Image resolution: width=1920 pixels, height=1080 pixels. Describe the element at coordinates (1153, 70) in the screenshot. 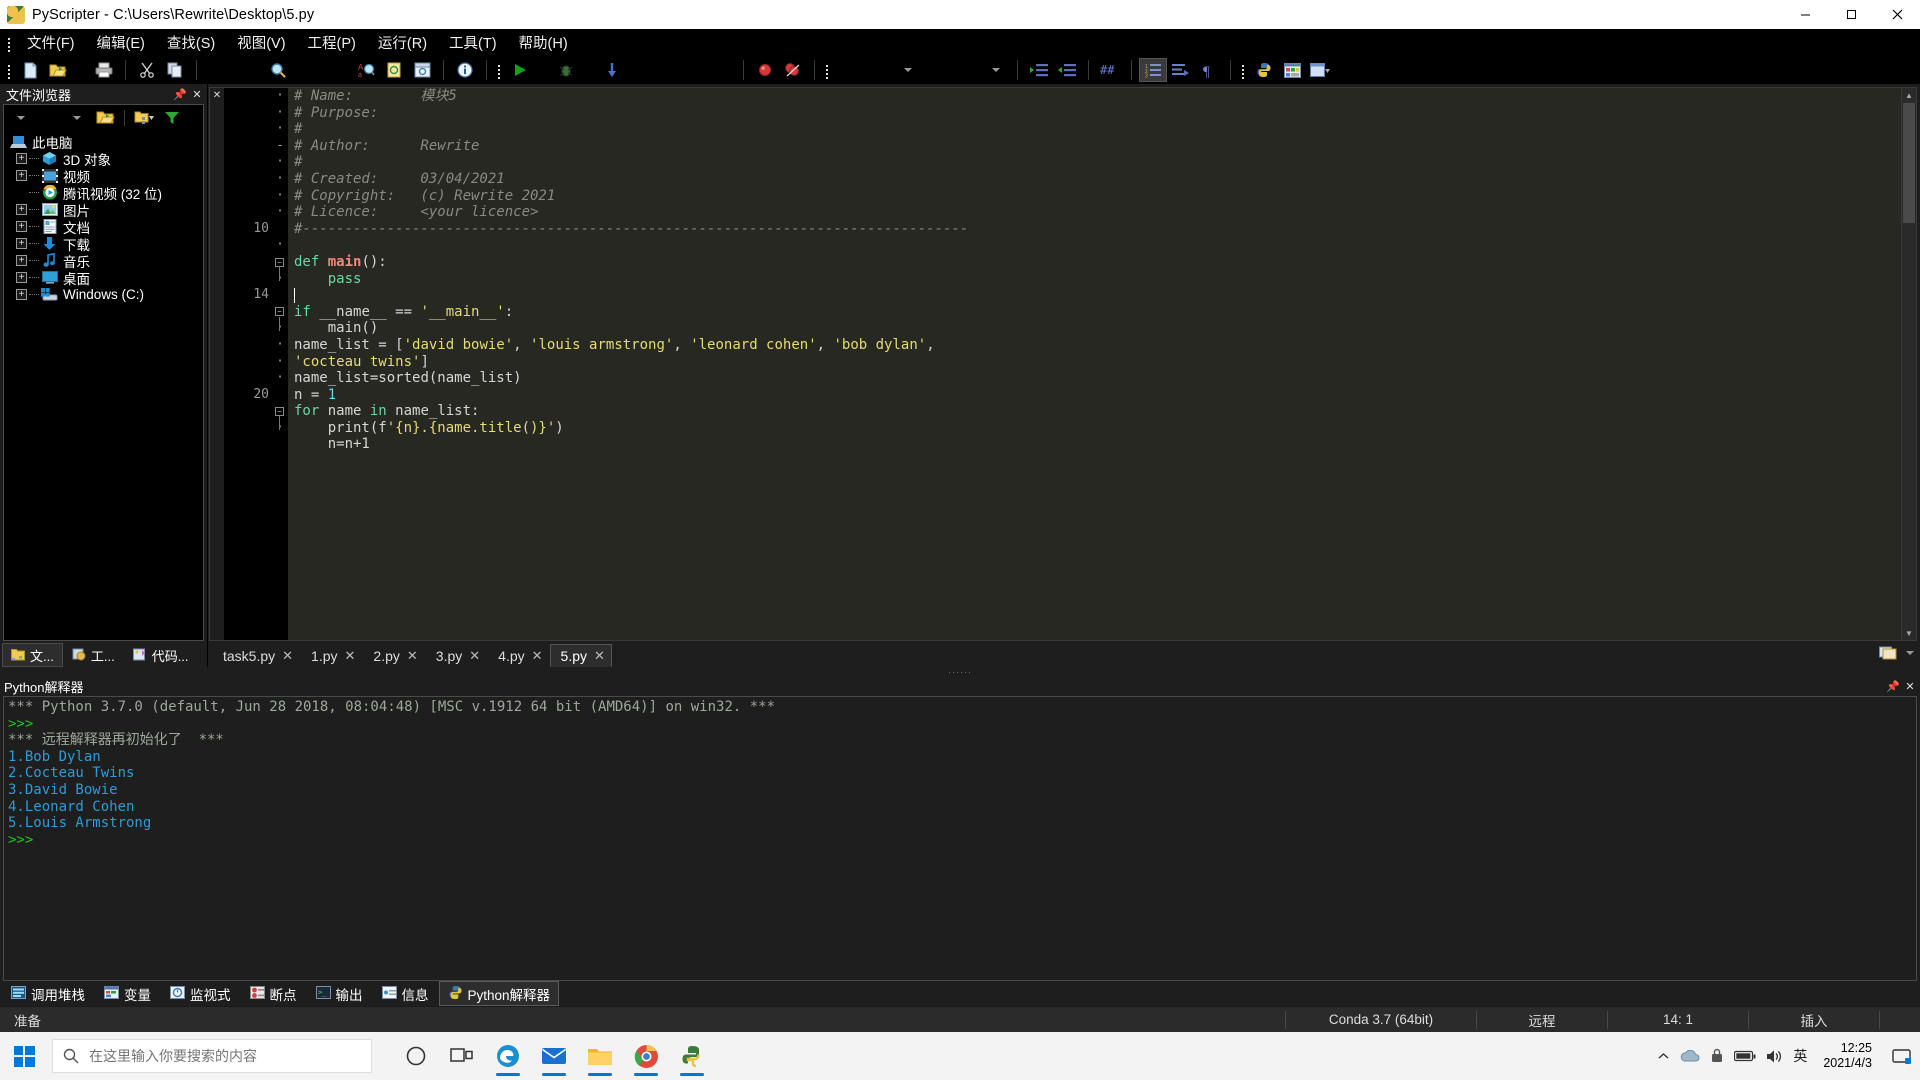

I see `code-explorer-icon: 123` at that location.